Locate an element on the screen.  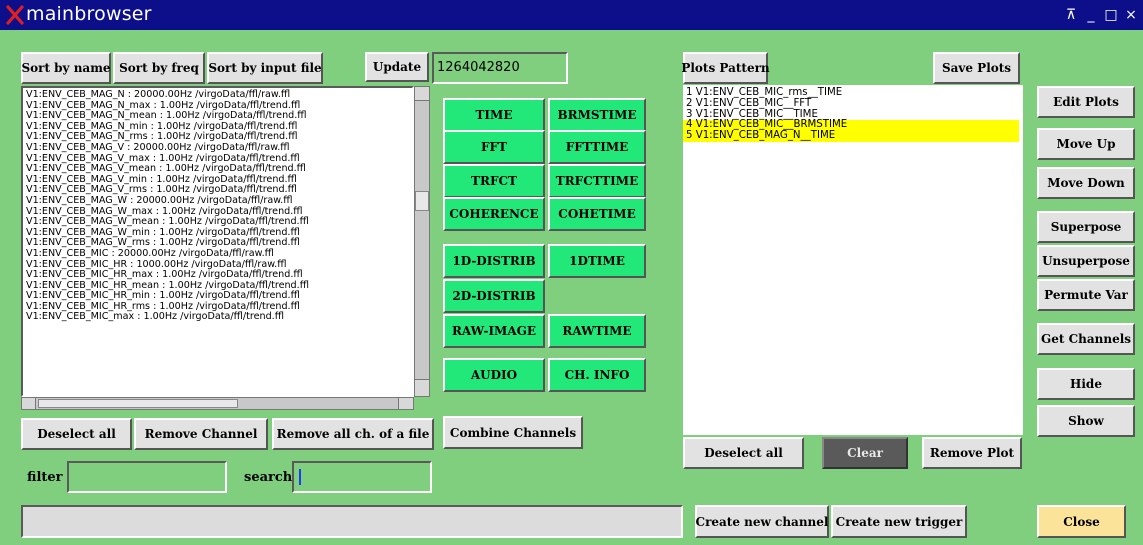
superpose-button: Superpose is located at coordinates (1086, 227).